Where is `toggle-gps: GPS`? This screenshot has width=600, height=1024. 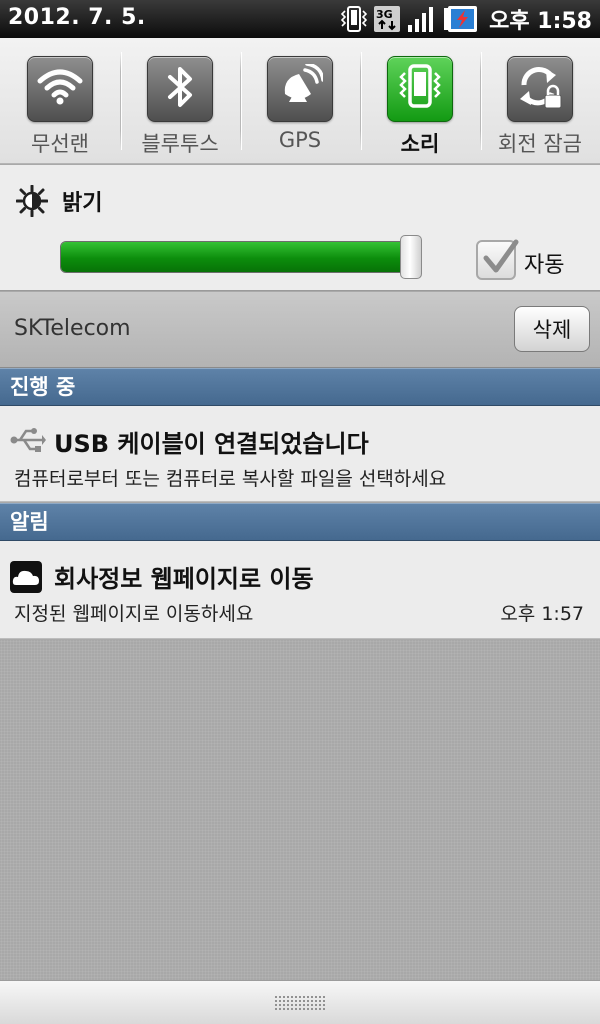 toggle-gps: GPS is located at coordinates (300, 101).